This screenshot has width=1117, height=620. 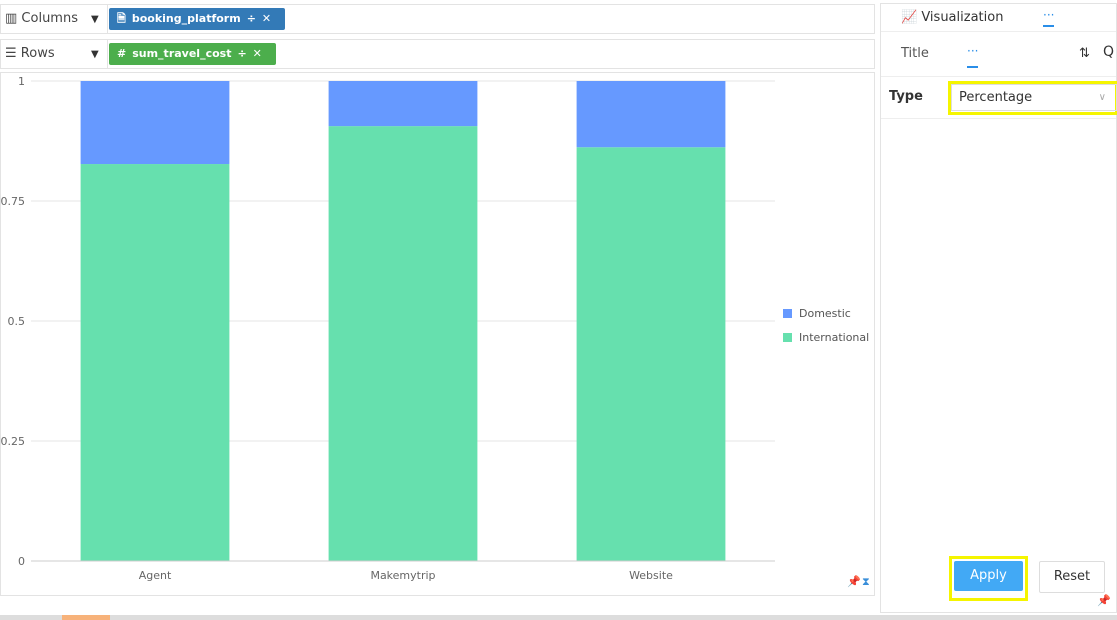 I want to click on horizontal-scrollbar, so click(x=558, y=617).